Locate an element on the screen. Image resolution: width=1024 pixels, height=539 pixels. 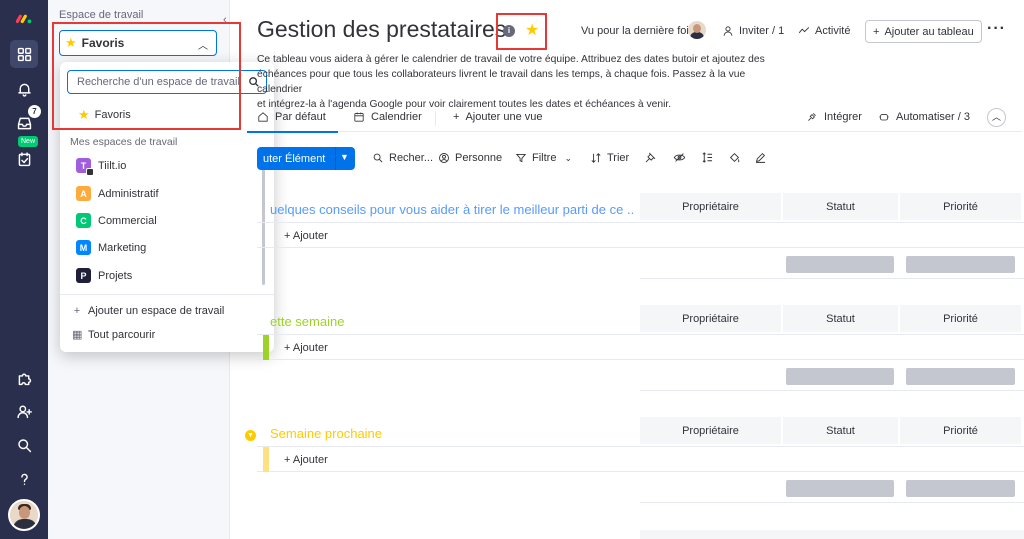
activity-button: Activité is located at coordinates (824, 31).